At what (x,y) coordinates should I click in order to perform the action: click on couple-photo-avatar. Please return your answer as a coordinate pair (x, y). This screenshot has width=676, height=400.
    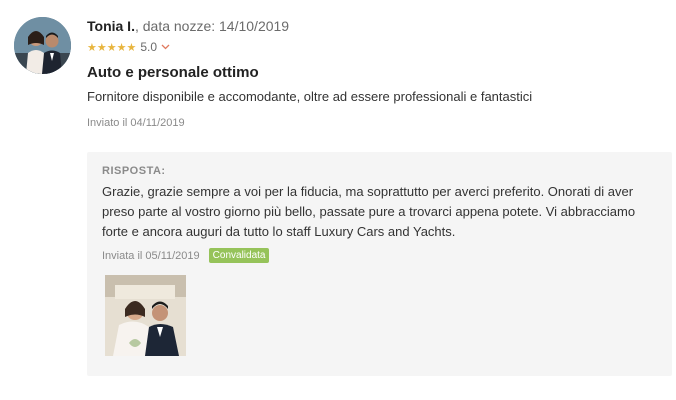
    Looking at the image, I should click on (42, 45).